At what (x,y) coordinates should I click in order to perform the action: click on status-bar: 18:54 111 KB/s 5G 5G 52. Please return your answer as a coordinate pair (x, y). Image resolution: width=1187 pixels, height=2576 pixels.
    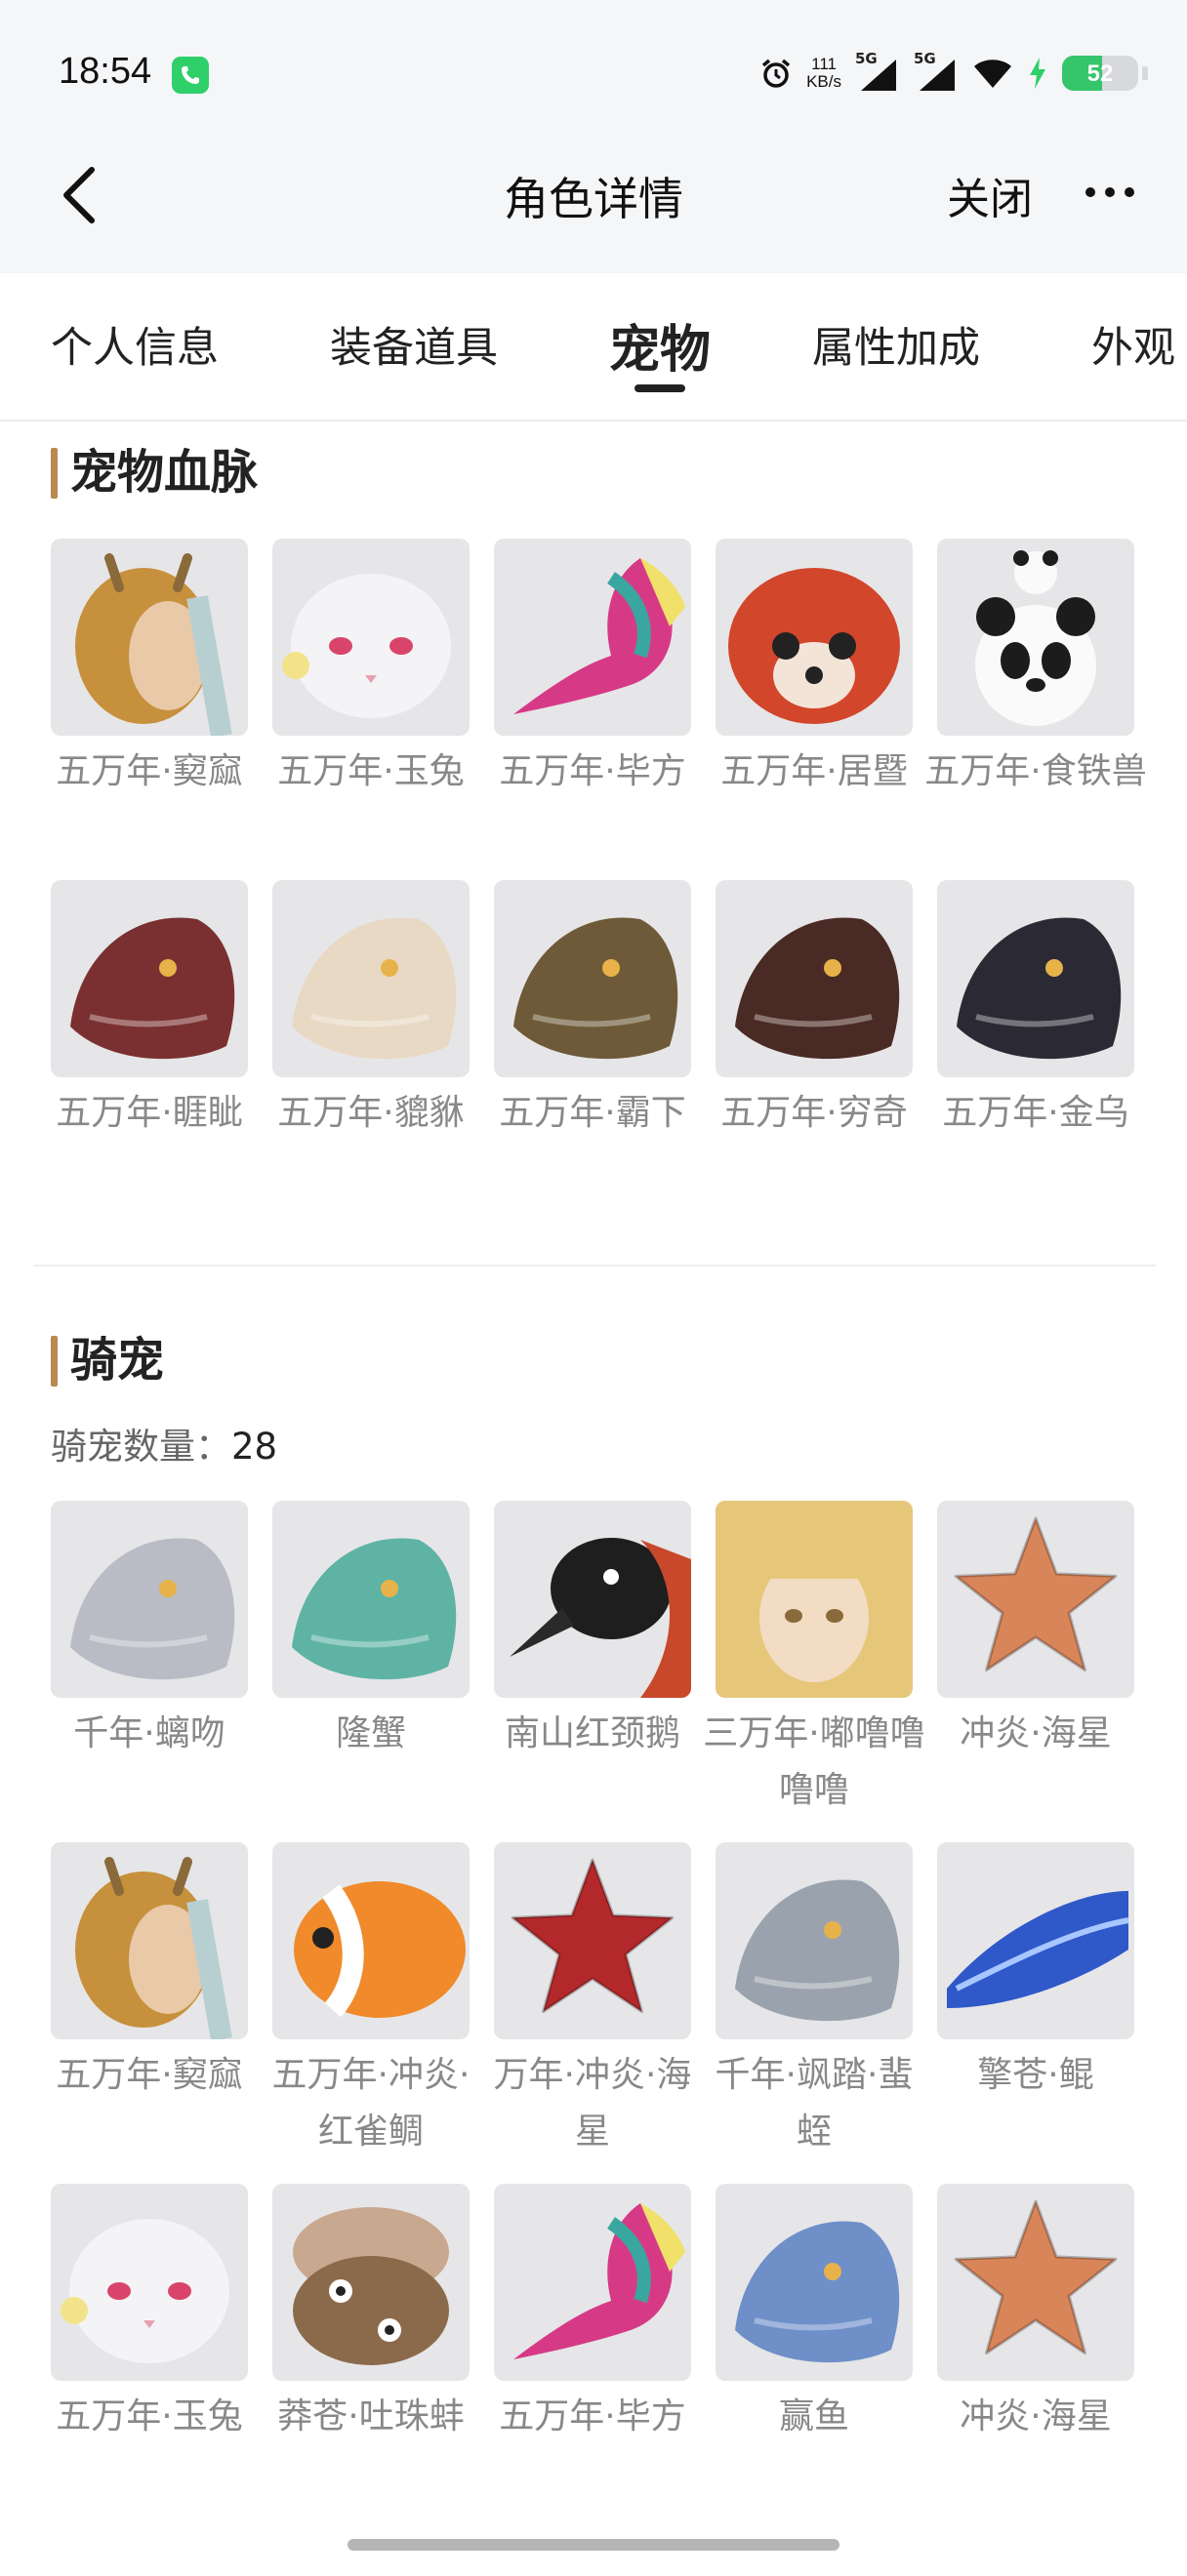
    Looking at the image, I should click on (593, 73).